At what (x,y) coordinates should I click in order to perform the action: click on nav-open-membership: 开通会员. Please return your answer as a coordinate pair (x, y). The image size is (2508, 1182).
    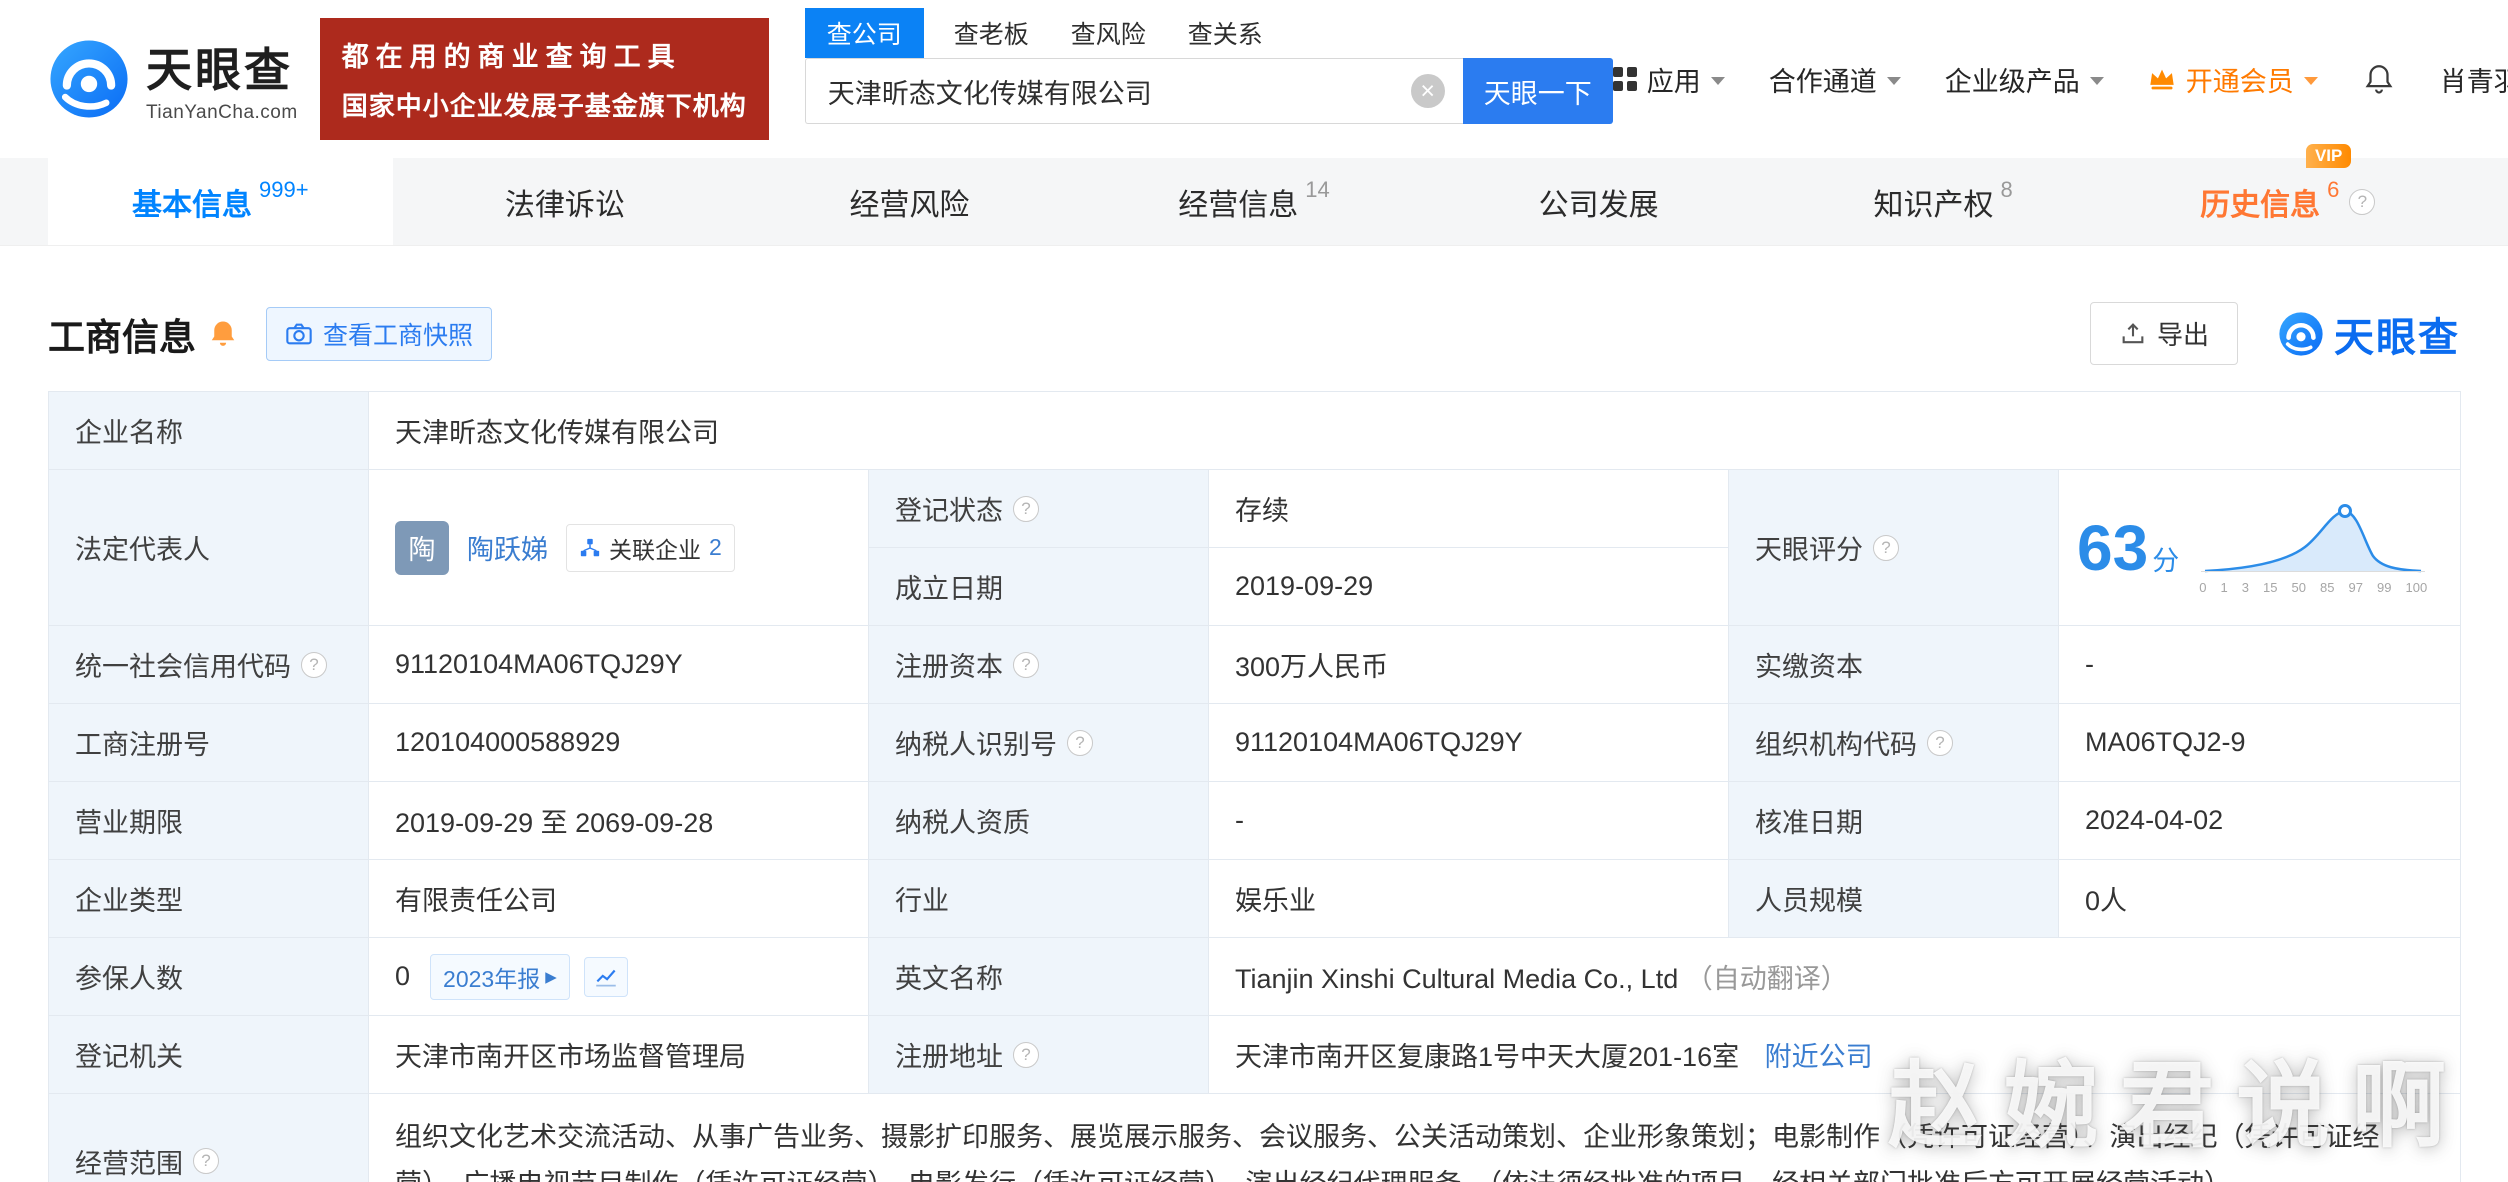
    Looking at the image, I should click on (2233, 79).